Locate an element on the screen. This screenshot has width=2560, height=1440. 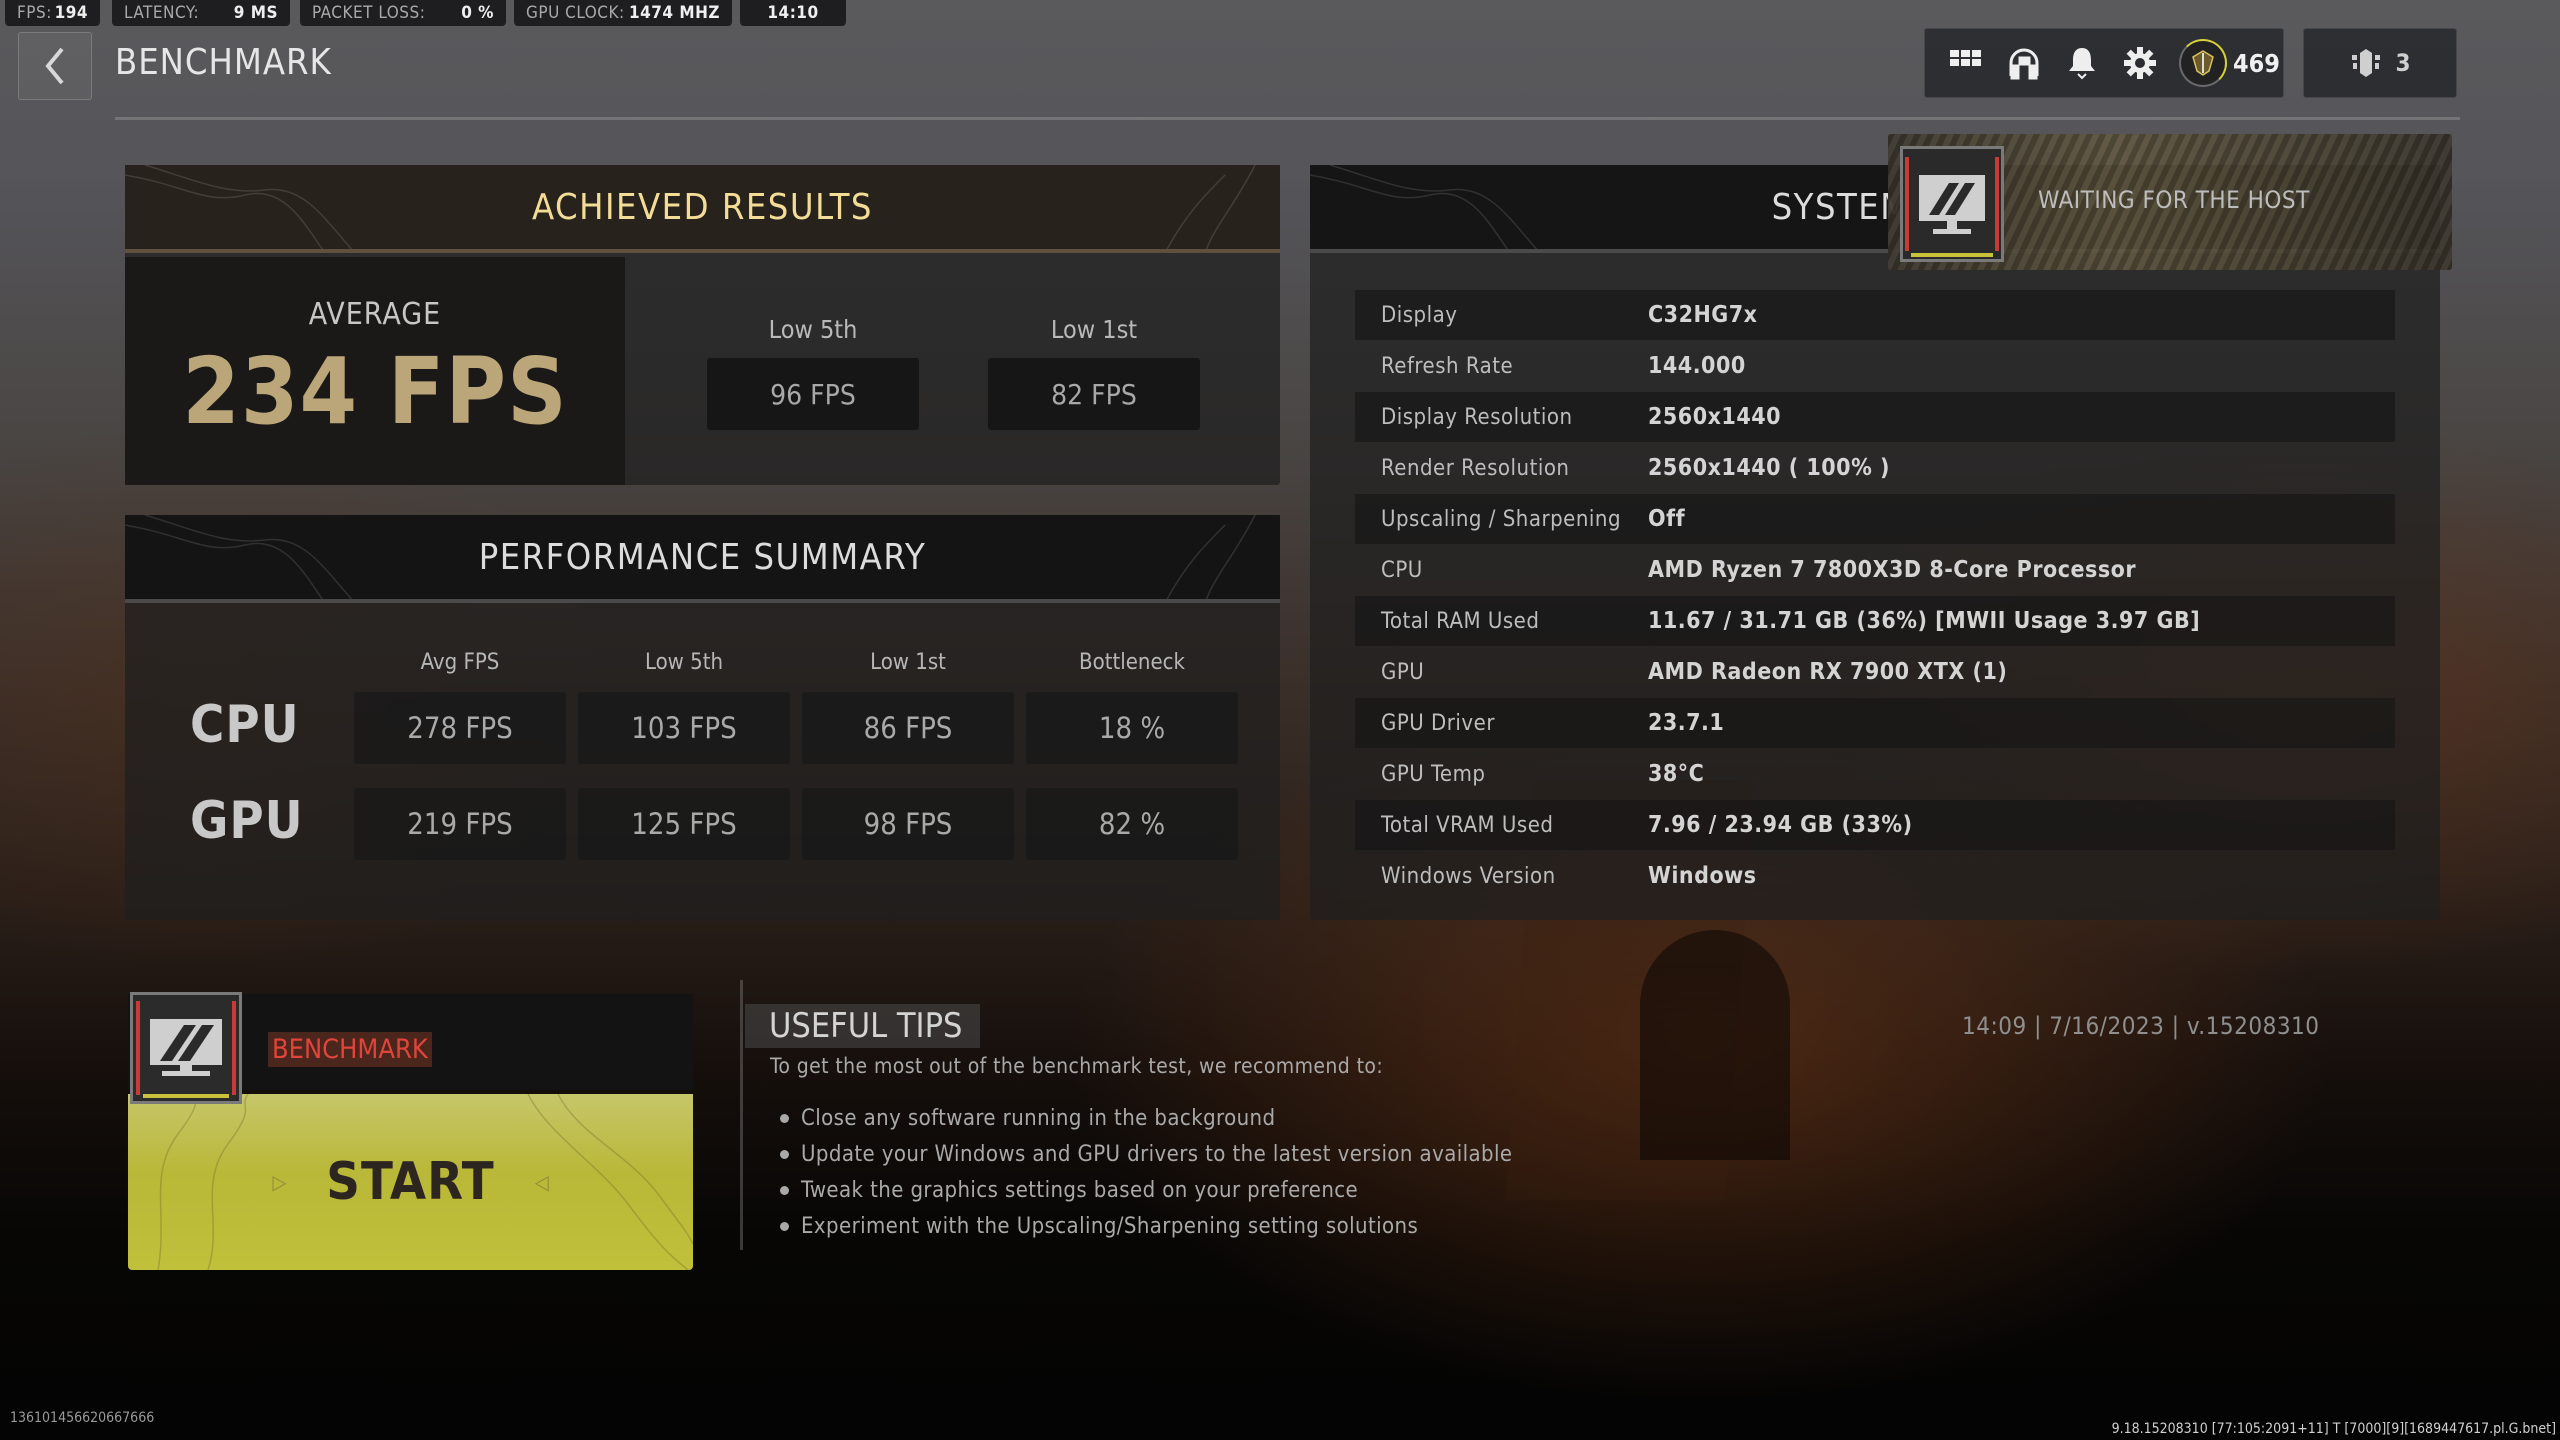
system-info-label: GPU Driver is located at coordinates (1438, 723).